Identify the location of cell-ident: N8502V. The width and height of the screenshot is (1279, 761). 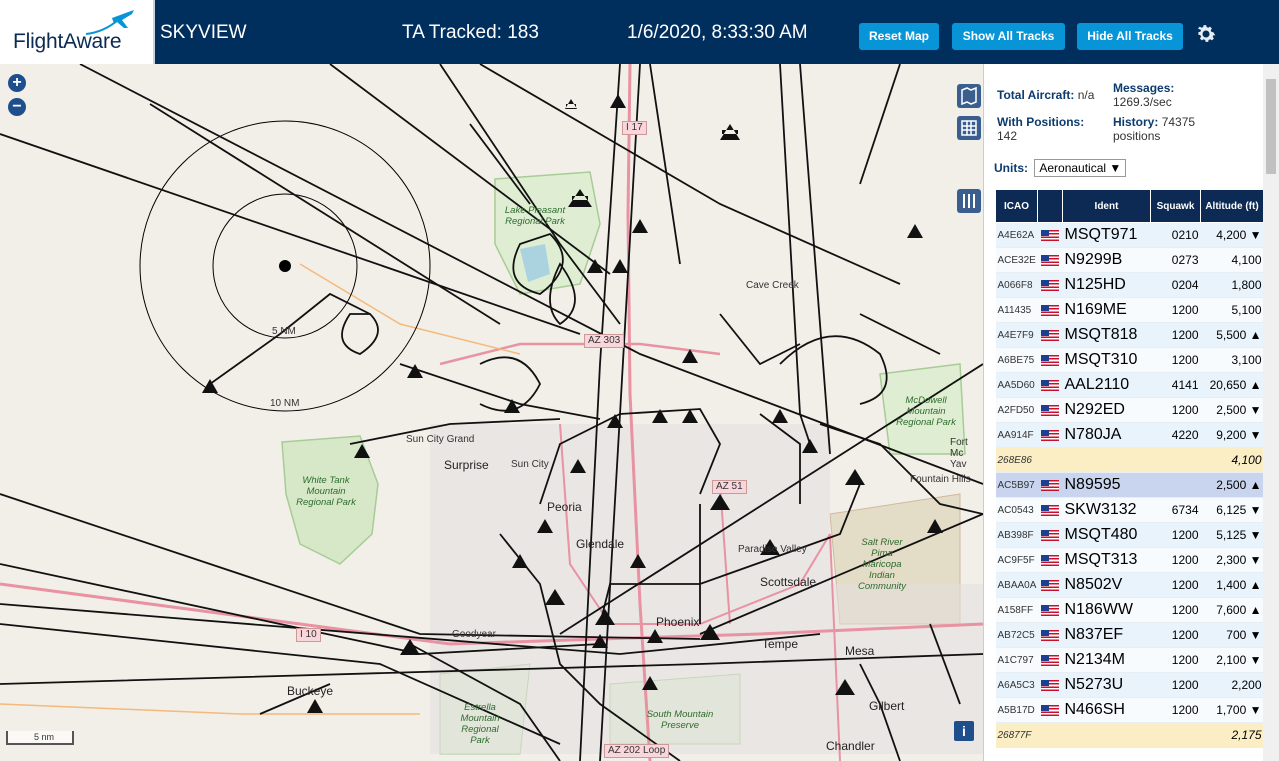
(1106, 585).